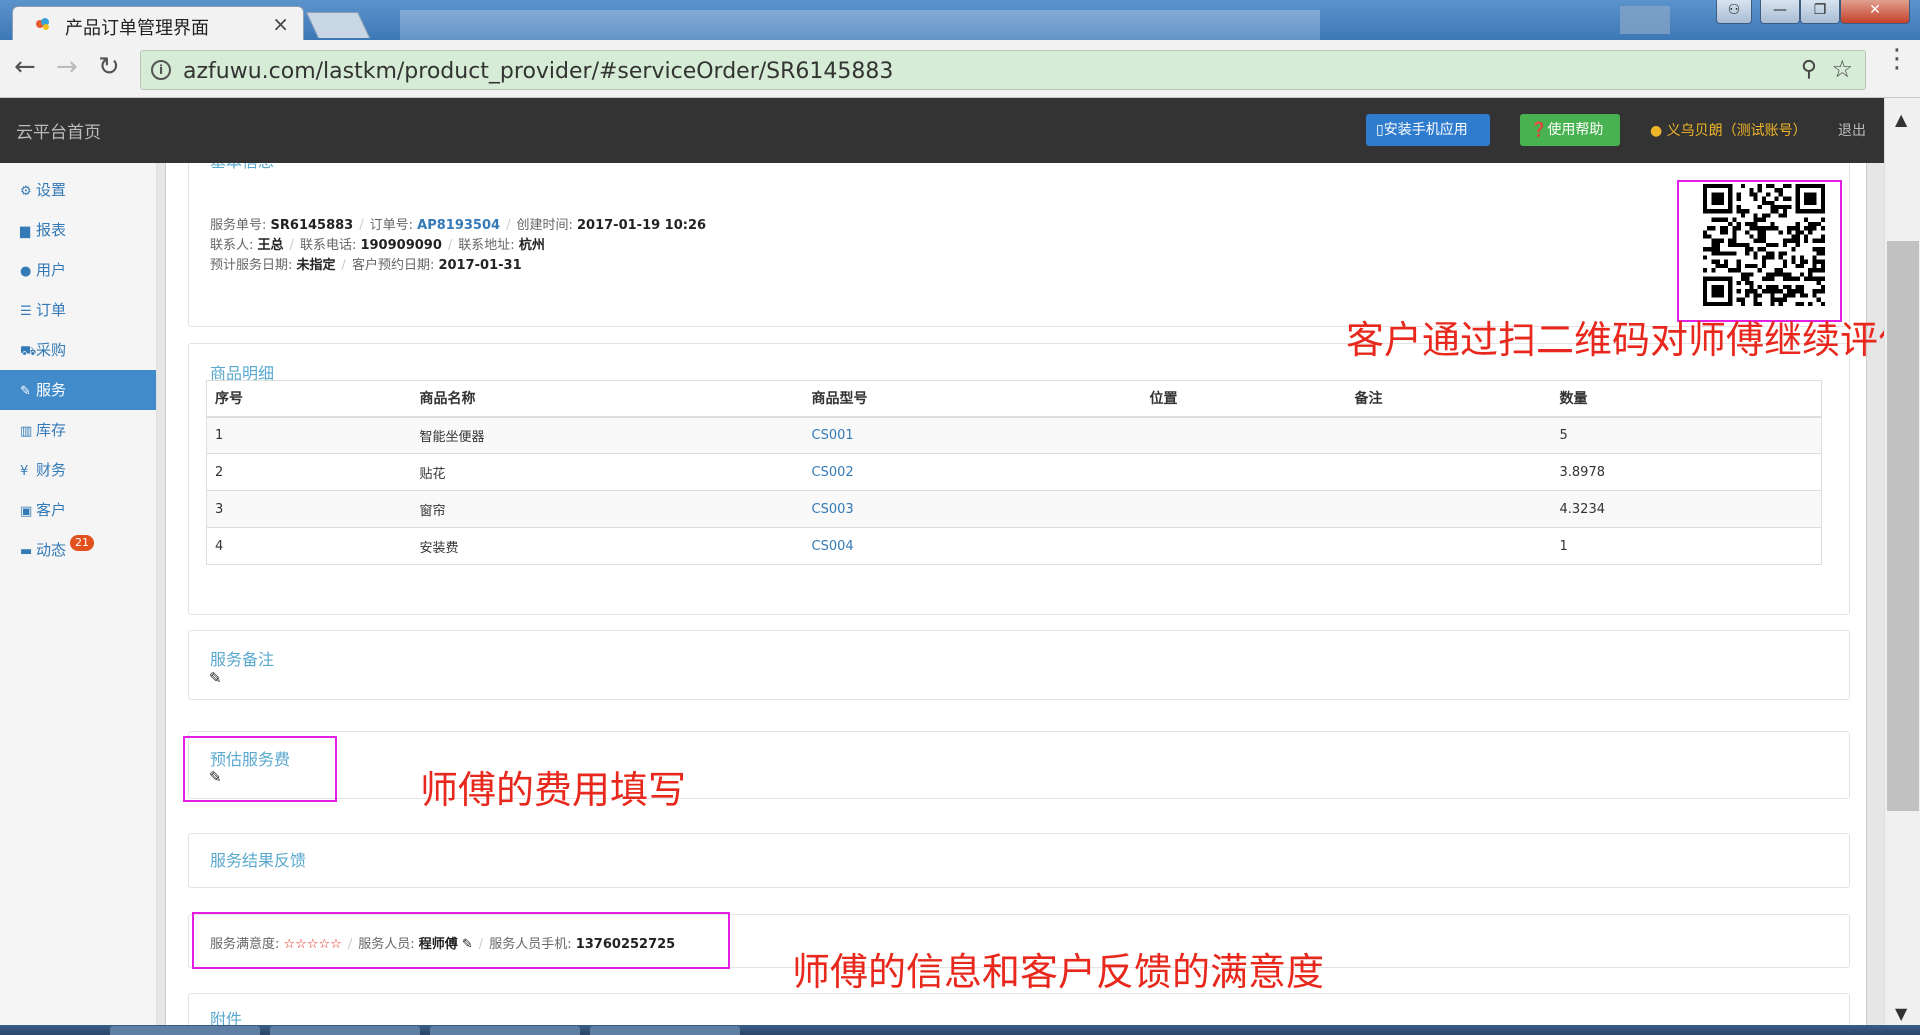  Describe the element at coordinates (309, 399) in the screenshot. I see `column-header: 序号` at that location.